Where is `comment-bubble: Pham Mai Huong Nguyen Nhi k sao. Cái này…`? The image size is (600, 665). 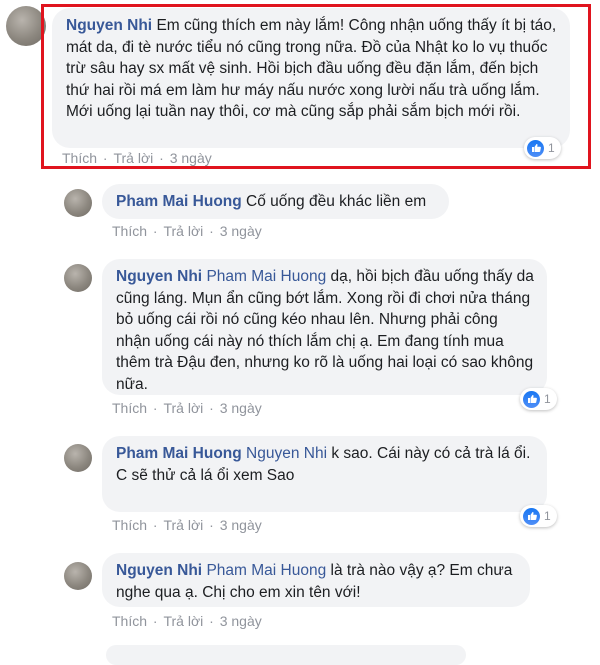 comment-bubble: Pham Mai Huong Nguyen Nhi k sao. Cái này… is located at coordinates (324, 474).